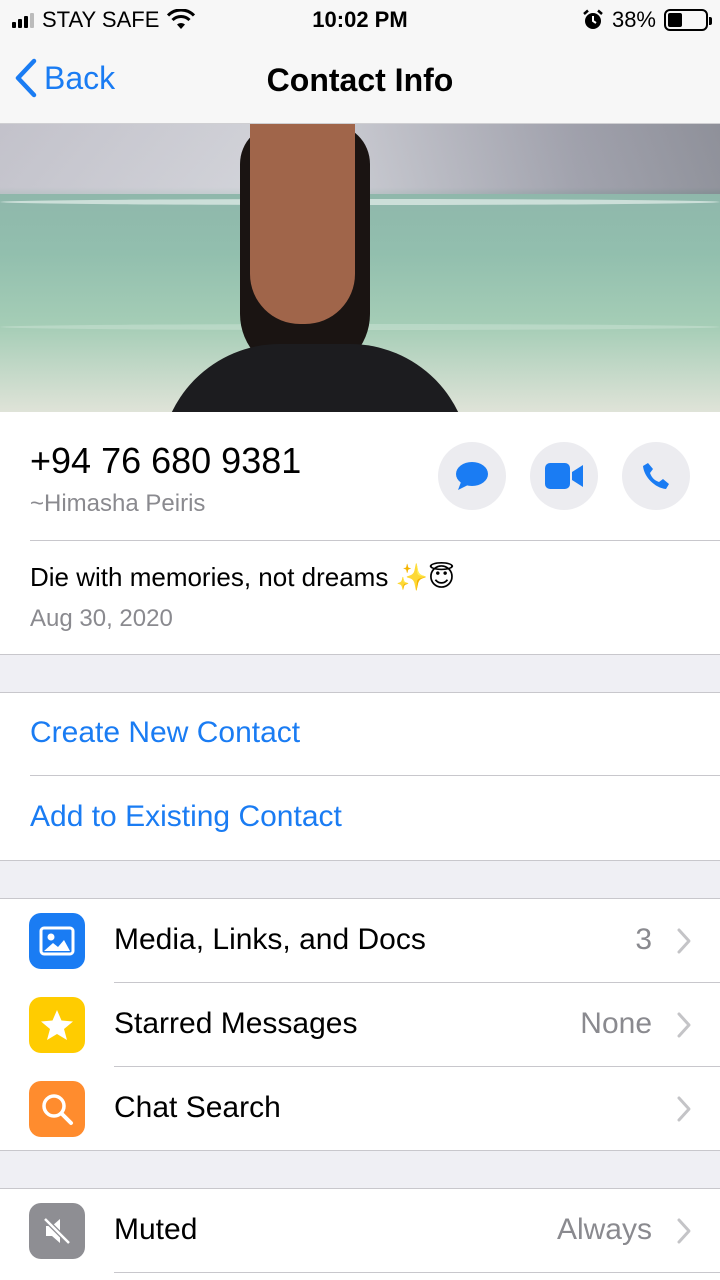 Image resolution: width=720 pixels, height=1280 pixels. I want to click on page-title: Contact Info, so click(360, 80).